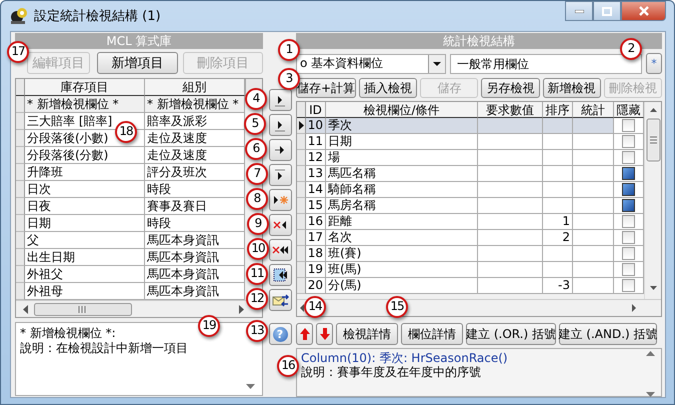 The image size is (675, 405). I want to click on table-cell: 14, so click(316, 190).